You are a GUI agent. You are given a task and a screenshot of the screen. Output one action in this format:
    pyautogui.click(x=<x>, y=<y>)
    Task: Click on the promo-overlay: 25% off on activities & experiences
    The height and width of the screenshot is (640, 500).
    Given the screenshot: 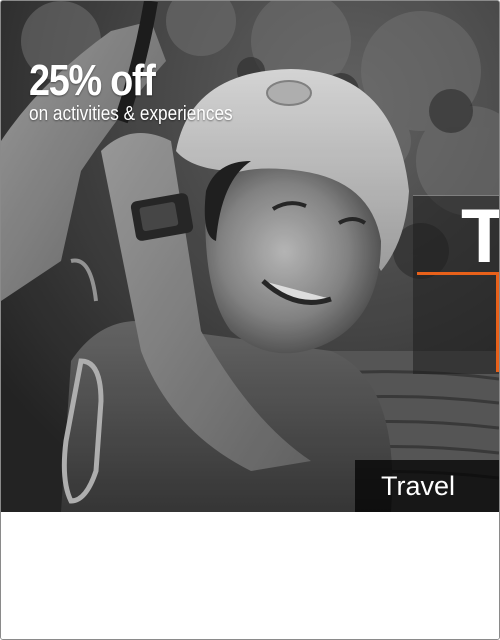 What is the action you would take?
    pyautogui.click(x=147, y=91)
    